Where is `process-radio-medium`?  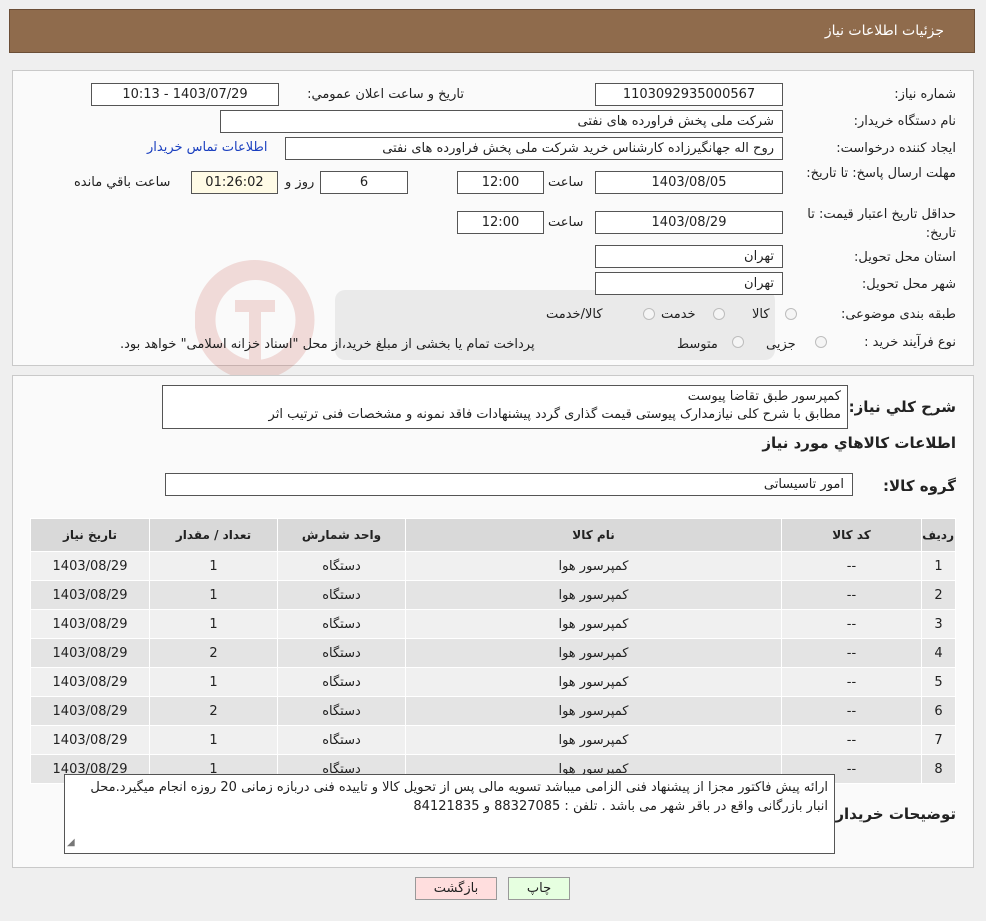 process-radio-medium is located at coordinates (738, 342).